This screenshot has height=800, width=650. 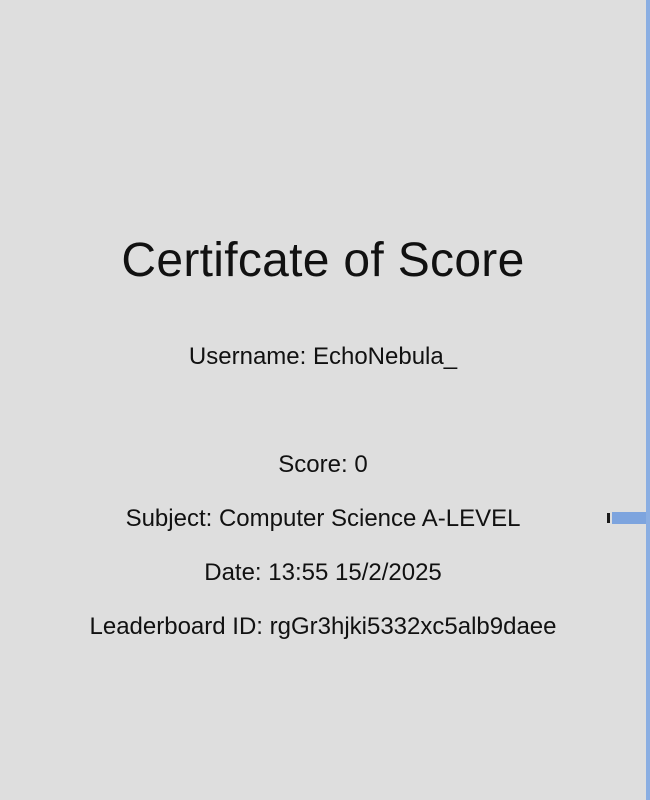 I want to click on username-text: Username: EchoNebula_, so click(x=323, y=356).